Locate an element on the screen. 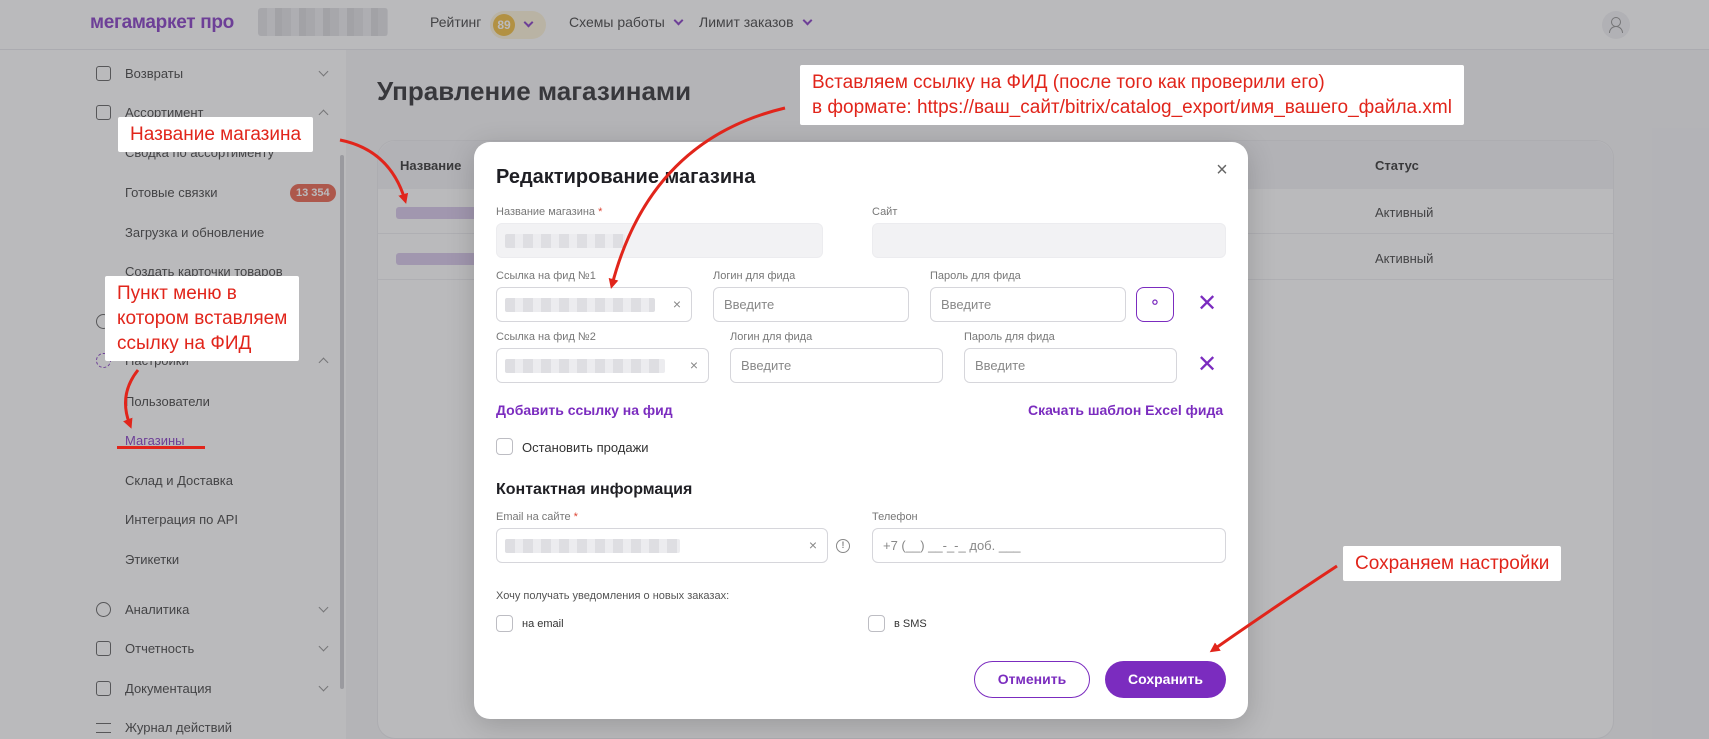  annotation-text: ссылку на ФИД is located at coordinates (184, 343).